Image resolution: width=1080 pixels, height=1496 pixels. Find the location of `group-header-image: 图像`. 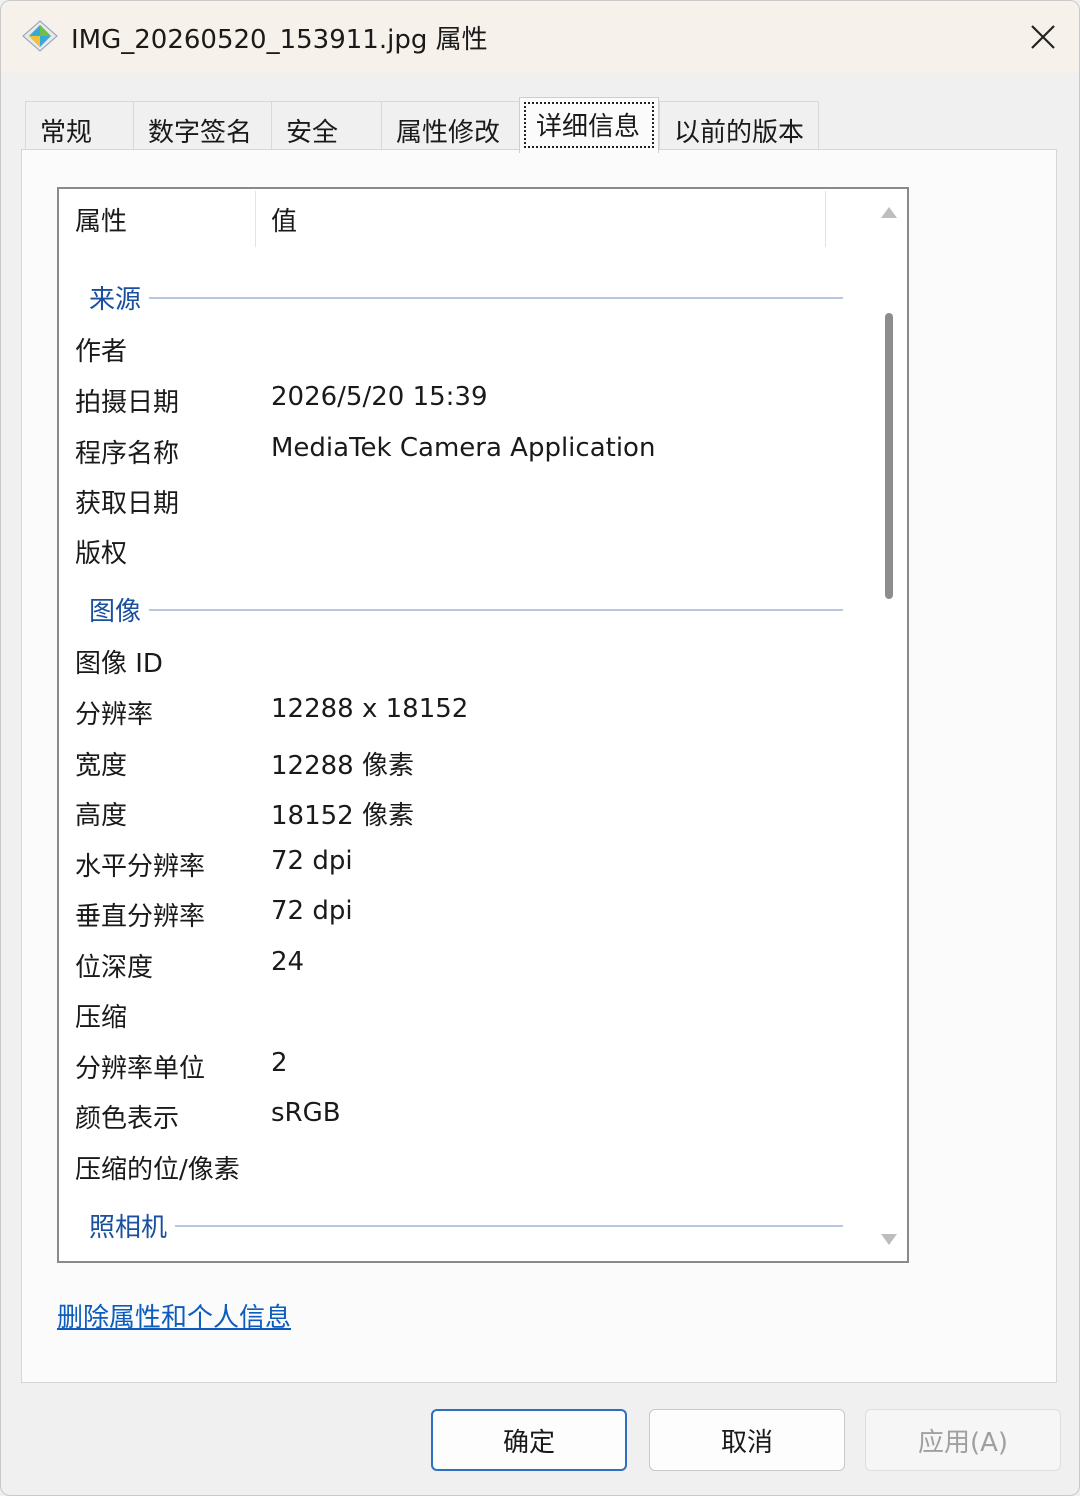

group-header-image: 图像 is located at coordinates (469, 611).